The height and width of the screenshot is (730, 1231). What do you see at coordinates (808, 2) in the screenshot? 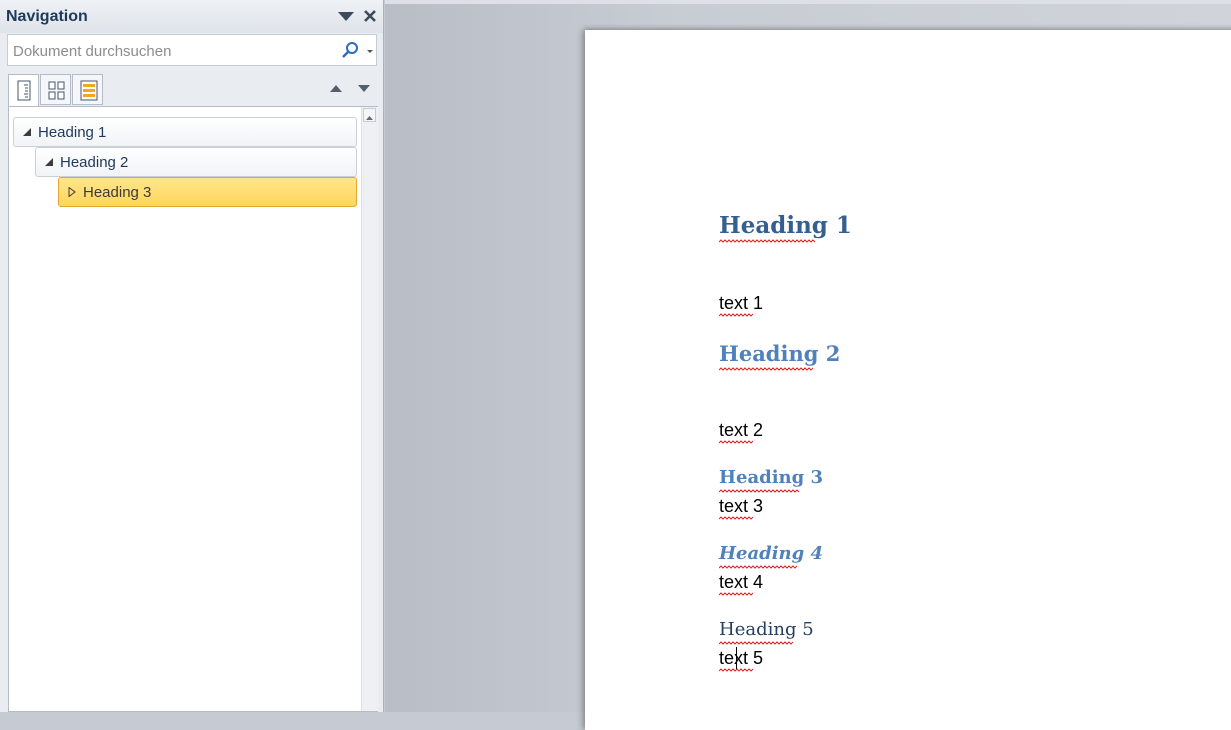
I see `document-area-top-border` at bounding box center [808, 2].